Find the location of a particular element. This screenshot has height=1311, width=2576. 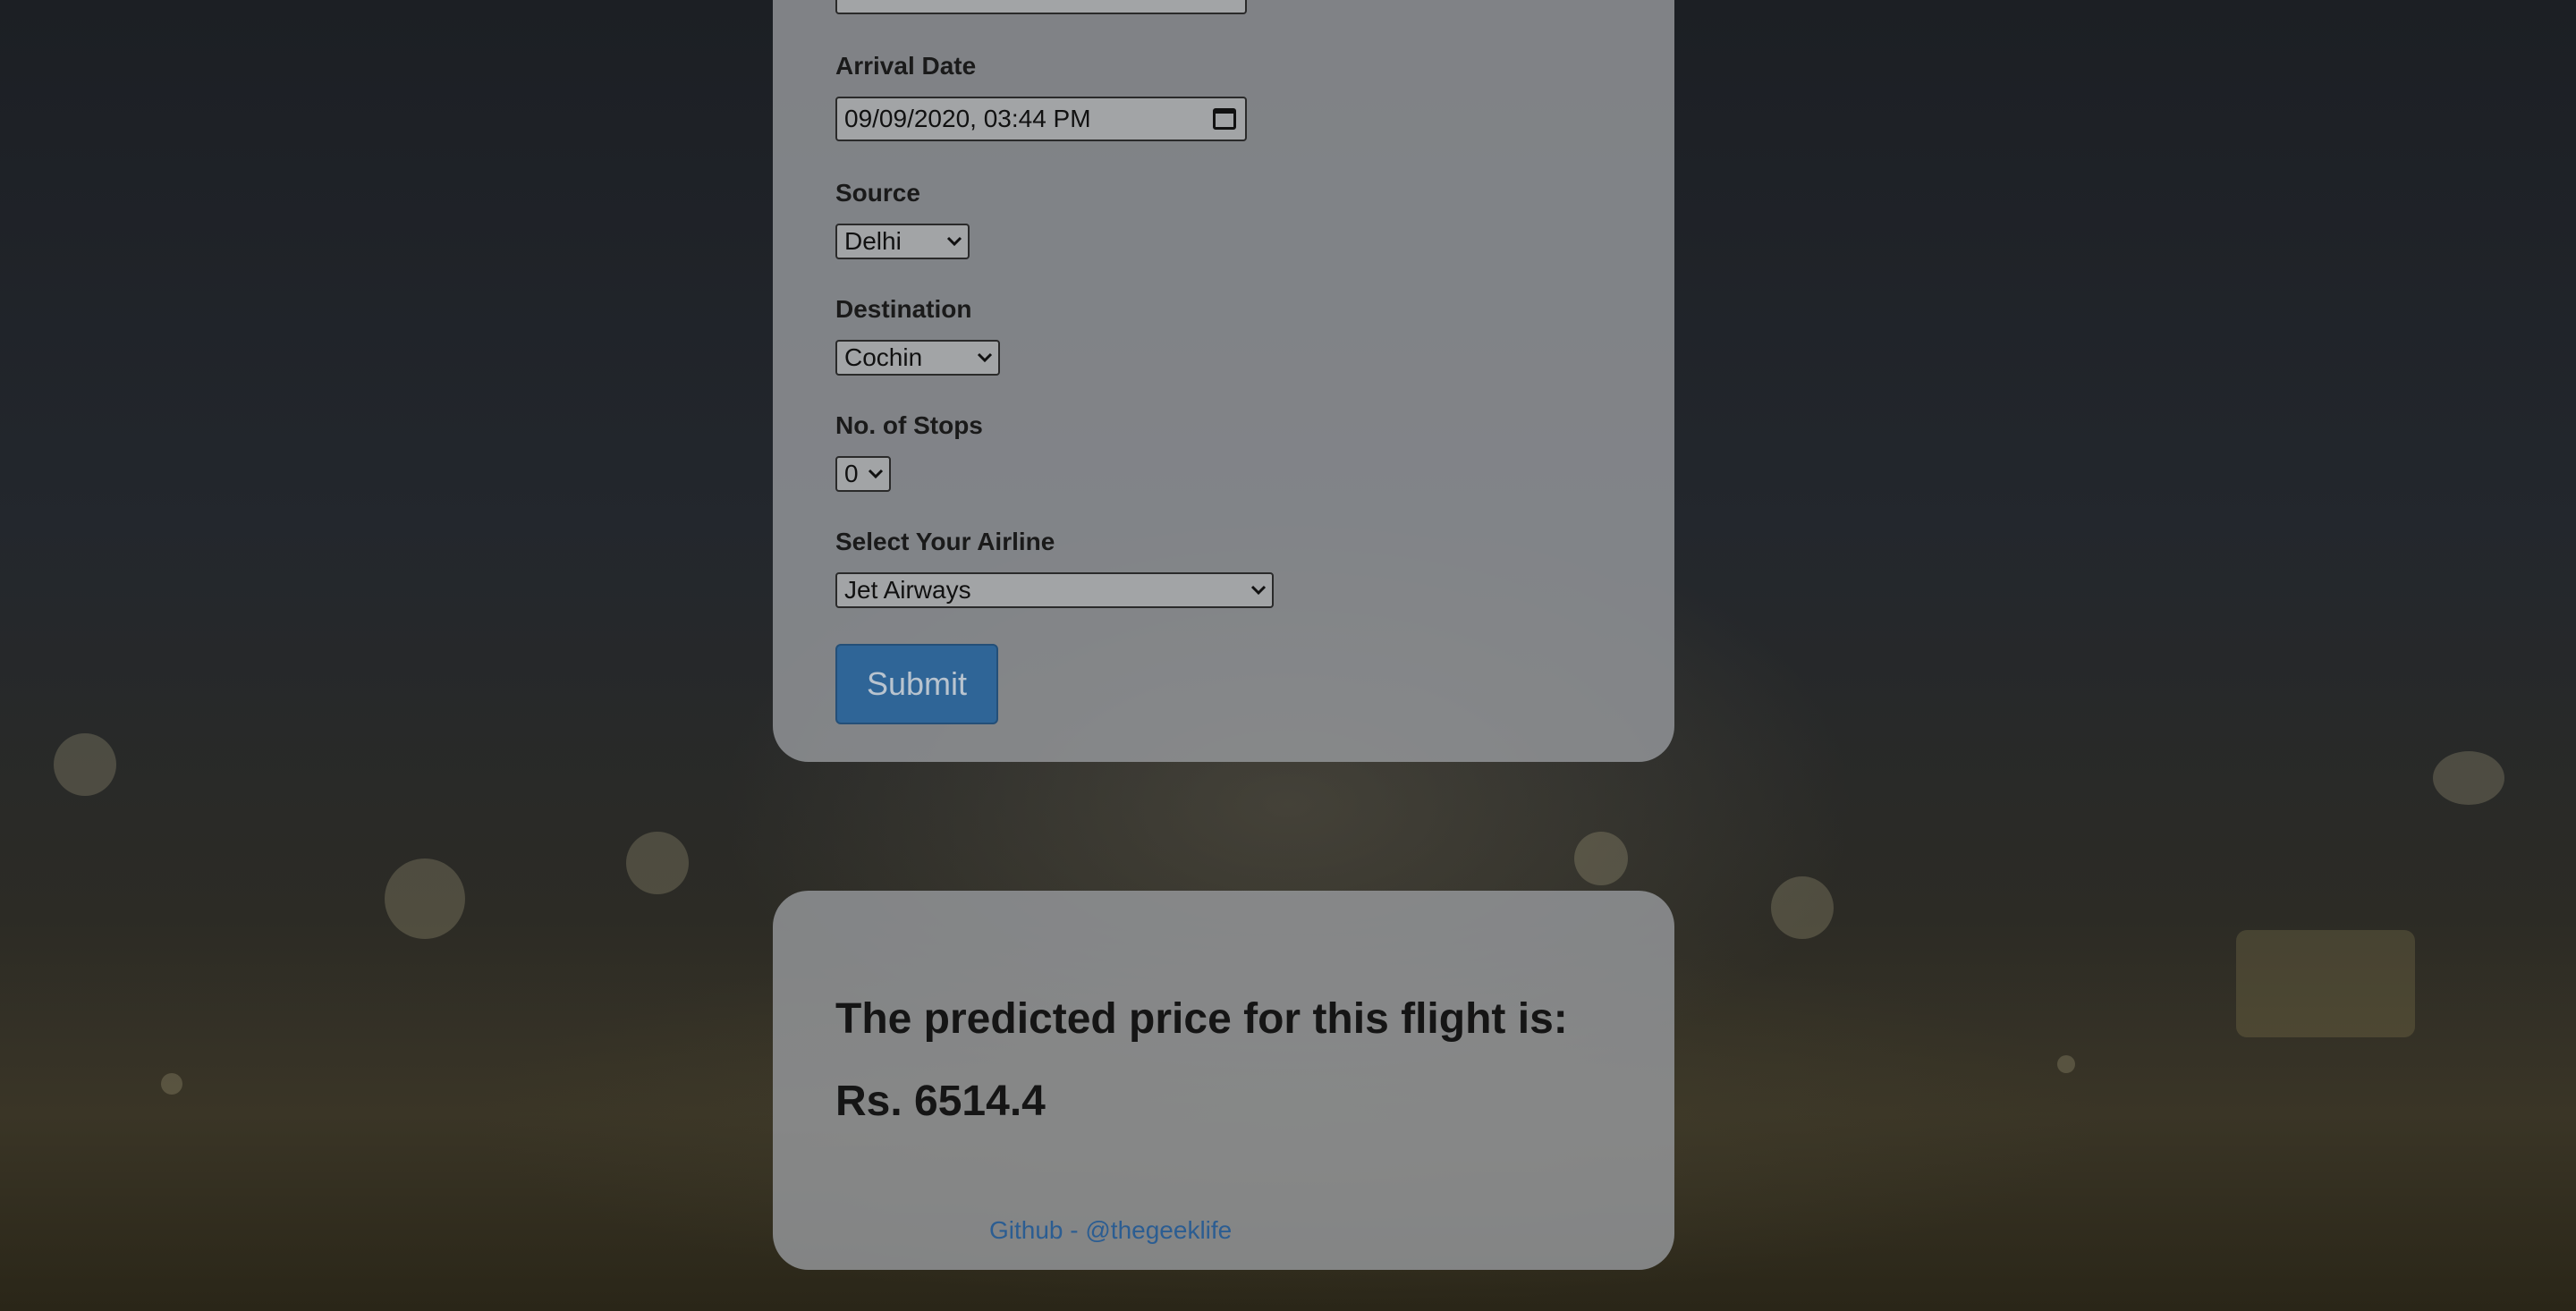

stops-label: No. of Stops is located at coordinates (909, 425).